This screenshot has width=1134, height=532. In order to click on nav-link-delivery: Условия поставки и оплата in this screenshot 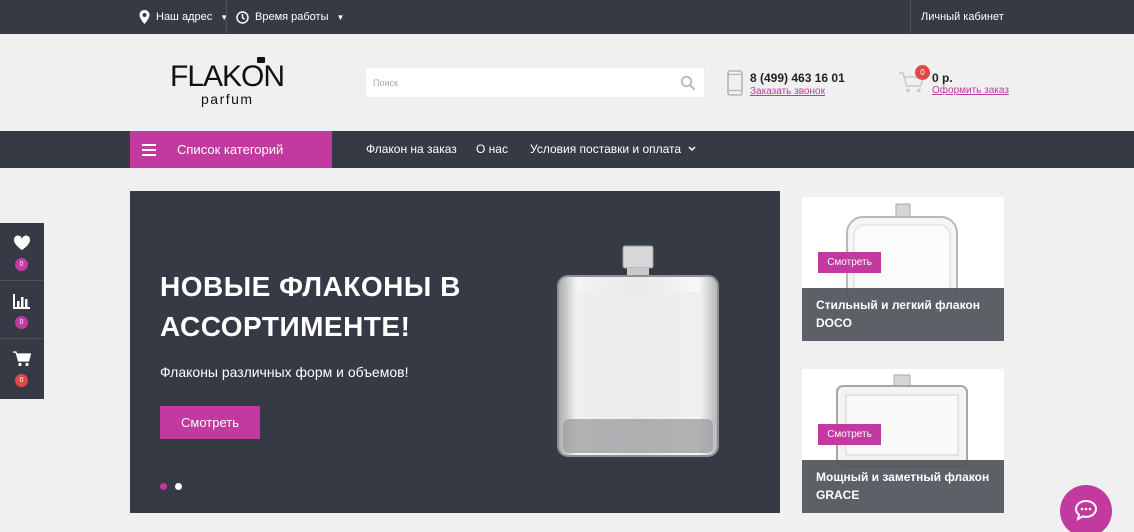, I will do `click(613, 149)`.